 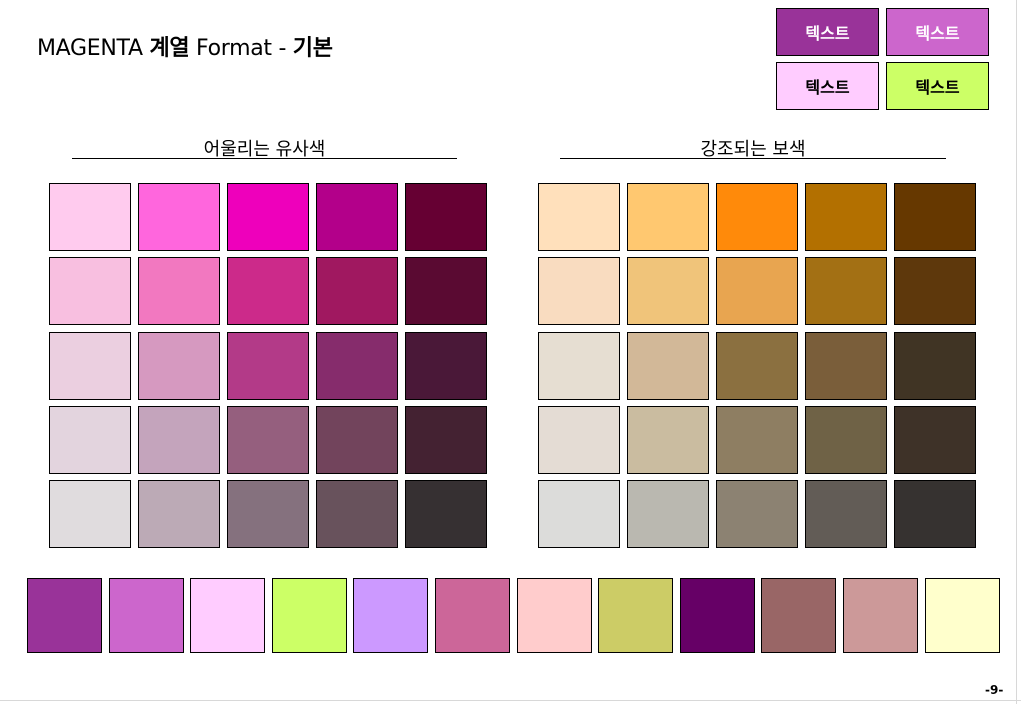 I want to click on complementary-swatch-r2-c1, so click(x=579, y=291).